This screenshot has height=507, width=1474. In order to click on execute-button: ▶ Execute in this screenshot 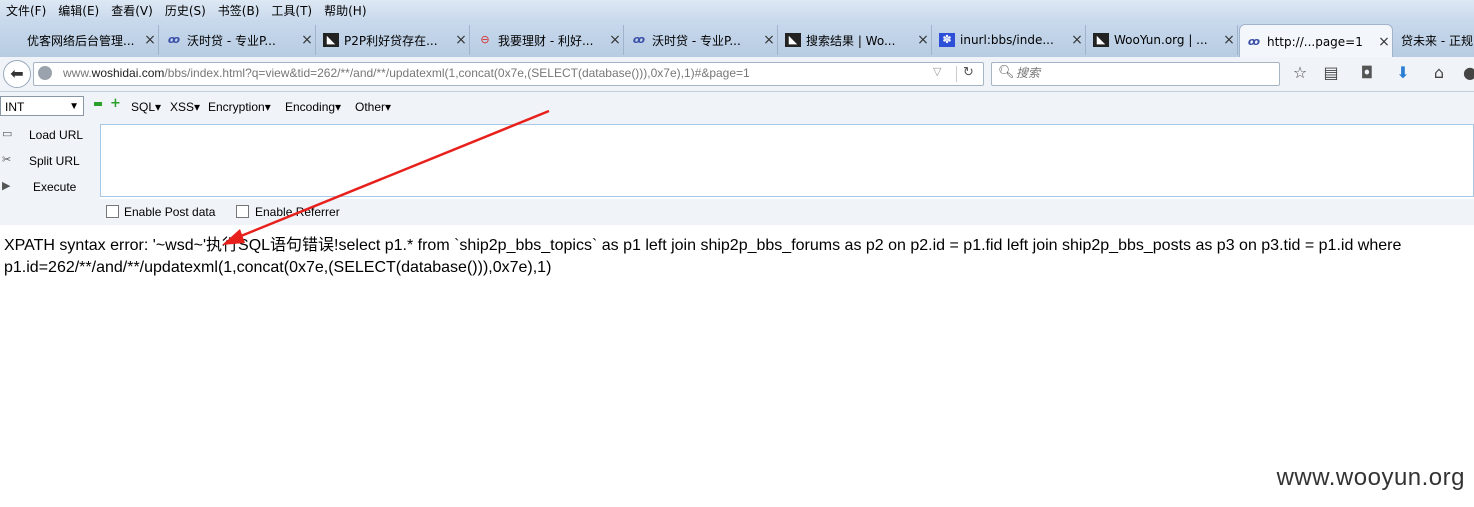, I will do `click(50, 187)`.